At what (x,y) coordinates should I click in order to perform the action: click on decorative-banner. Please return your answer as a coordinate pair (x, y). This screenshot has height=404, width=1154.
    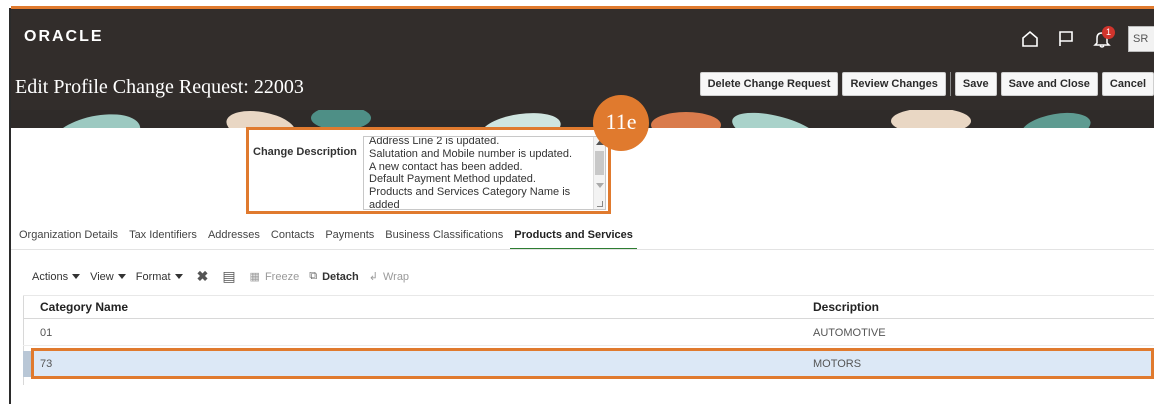
    Looking at the image, I should click on (582, 119).